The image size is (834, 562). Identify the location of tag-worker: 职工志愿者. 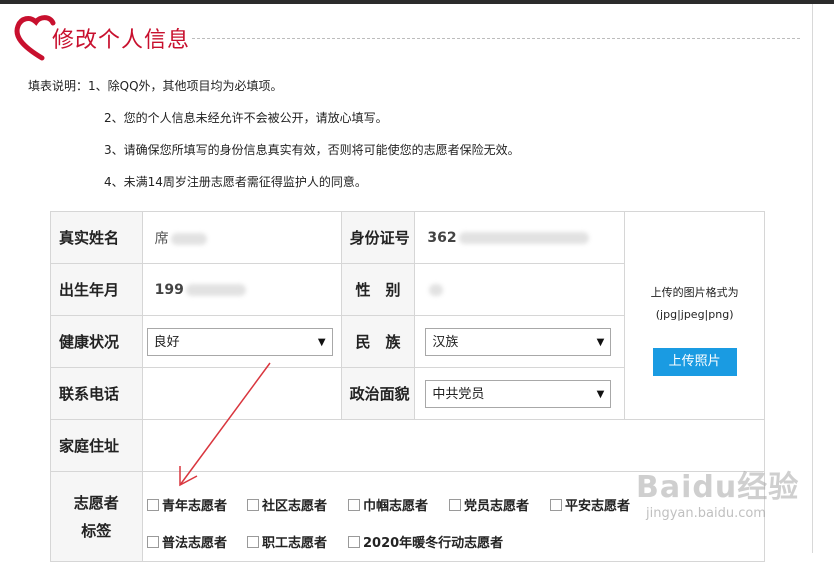
(287, 541).